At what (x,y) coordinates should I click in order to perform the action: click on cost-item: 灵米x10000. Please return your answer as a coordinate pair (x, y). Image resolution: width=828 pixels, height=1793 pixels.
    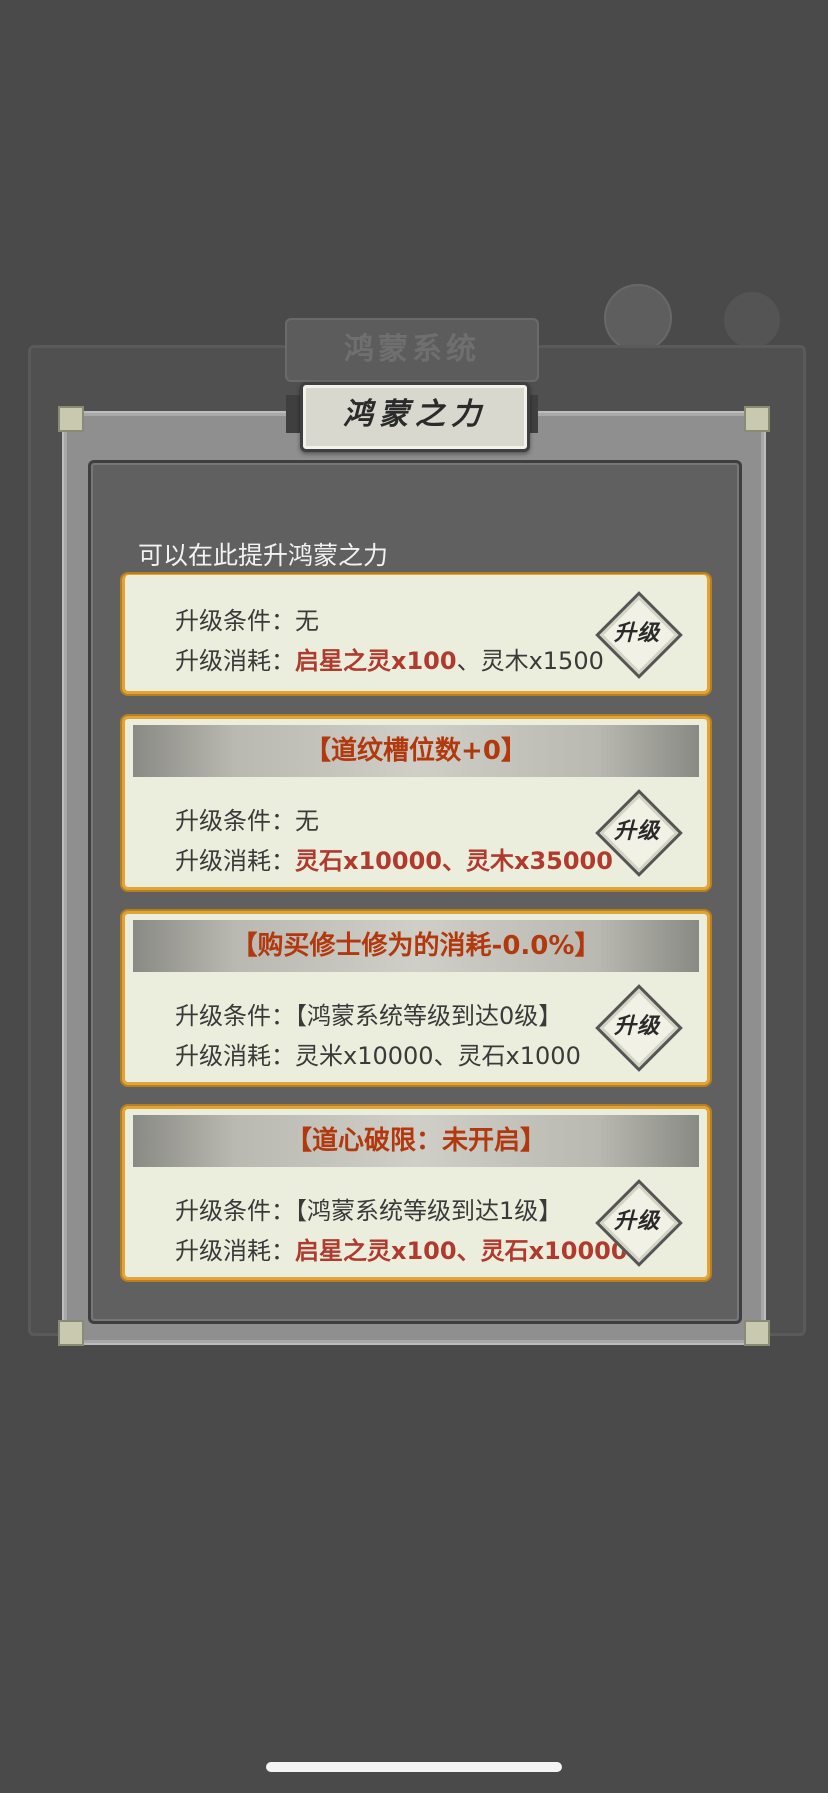
    Looking at the image, I should click on (364, 1056).